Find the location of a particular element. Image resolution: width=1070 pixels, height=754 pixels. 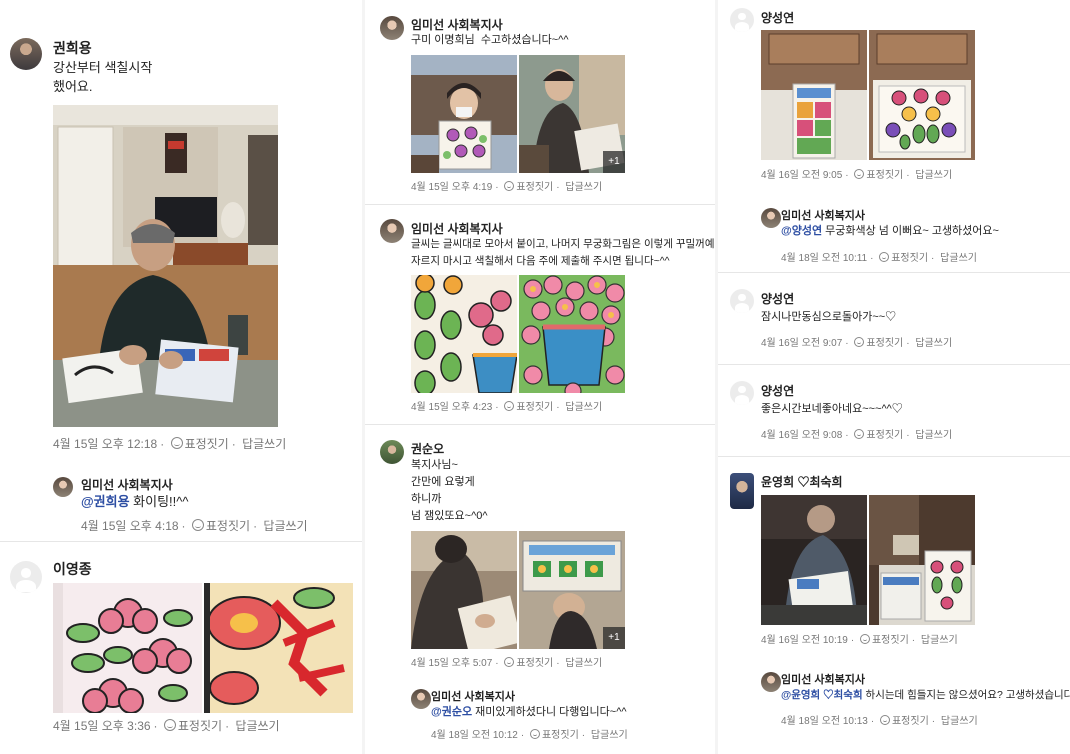

post-time: 4월 16일 오전 9:07 is located at coordinates (802, 343).